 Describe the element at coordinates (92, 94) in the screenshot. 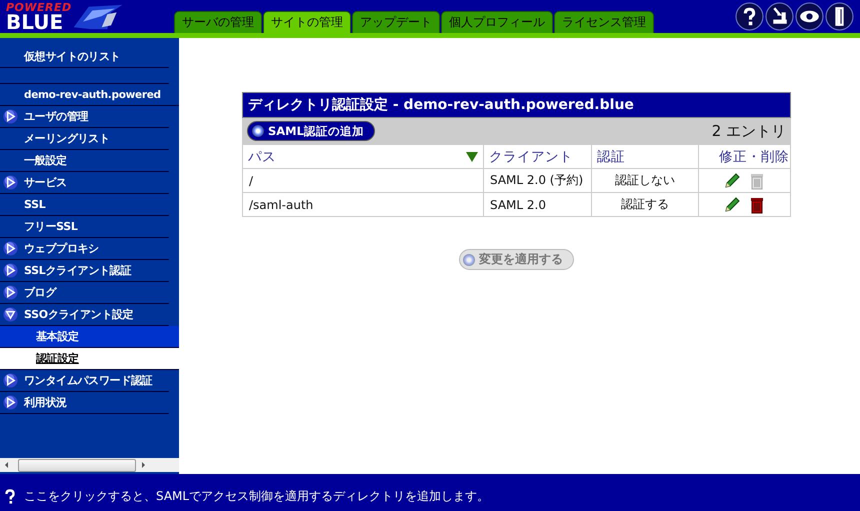

I see `site-name: demo-rev-auth.powered` at that location.